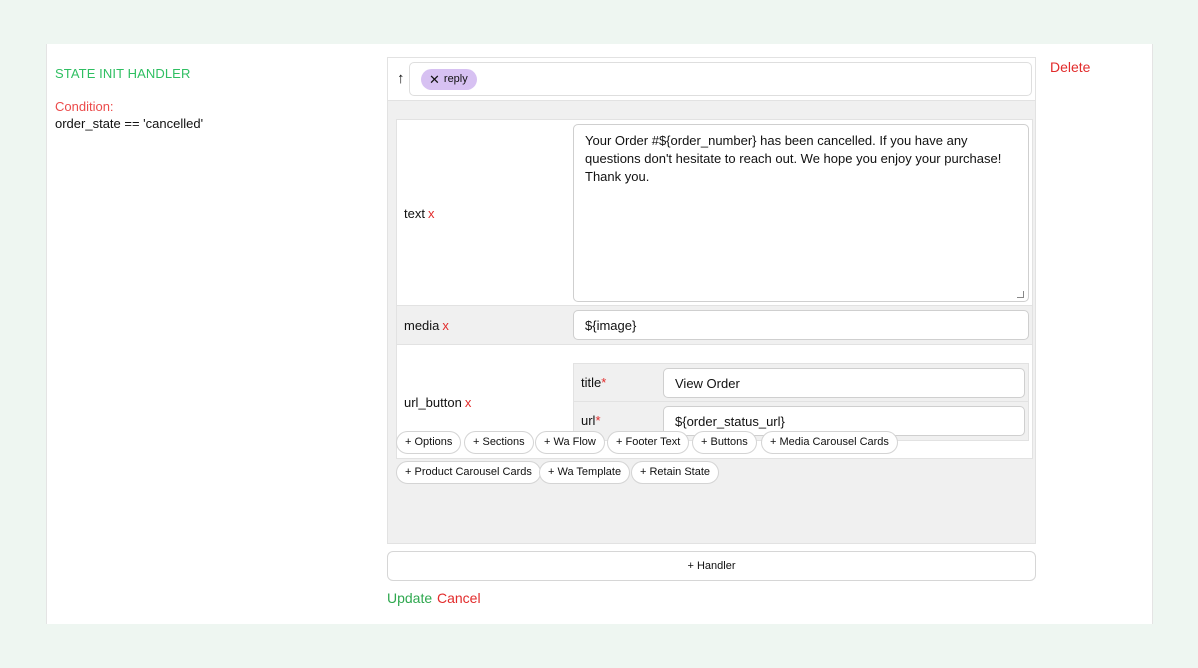 This screenshot has width=1198, height=668. What do you see at coordinates (499, 442) in the screenshot?
I see `add-sections-button: + Sections` at bounding box center [499, 442].